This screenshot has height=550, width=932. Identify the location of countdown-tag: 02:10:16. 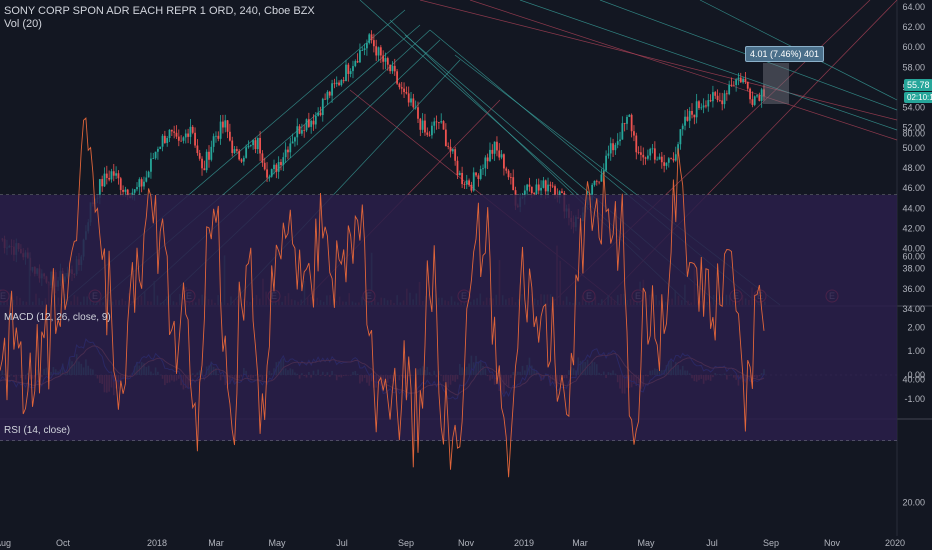
(918, 97).